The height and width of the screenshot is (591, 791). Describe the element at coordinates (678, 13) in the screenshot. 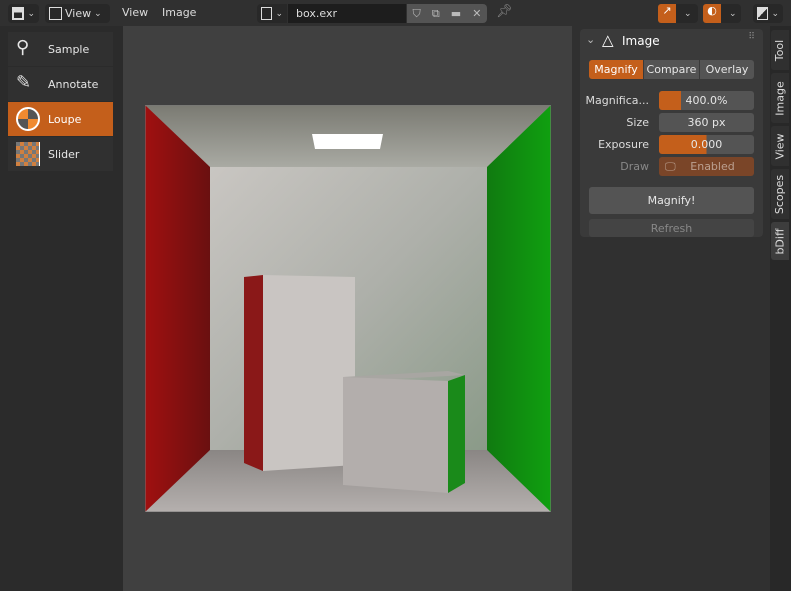

I see `gizmo-toggle: ↗ ⌄` at that location.